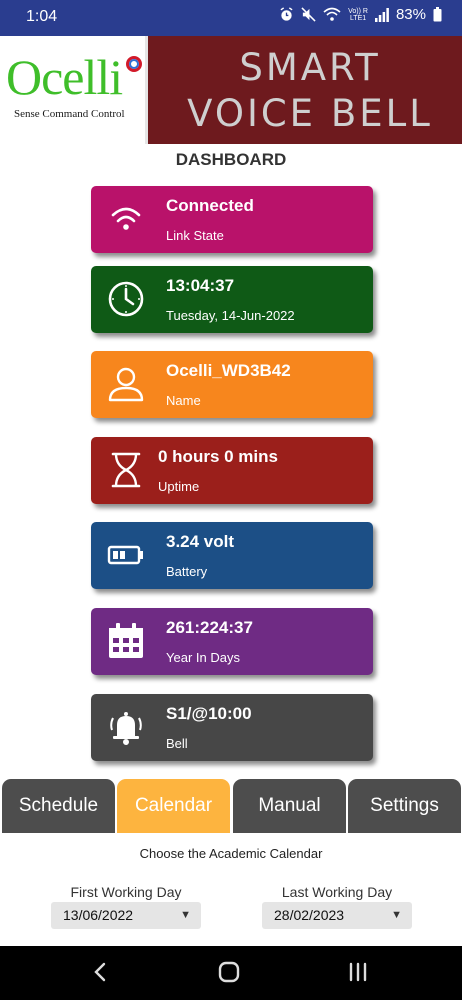  I want to click on clock-card: 13:04:37 Tuesday, 14-Jun-2022, so click(232, 299).